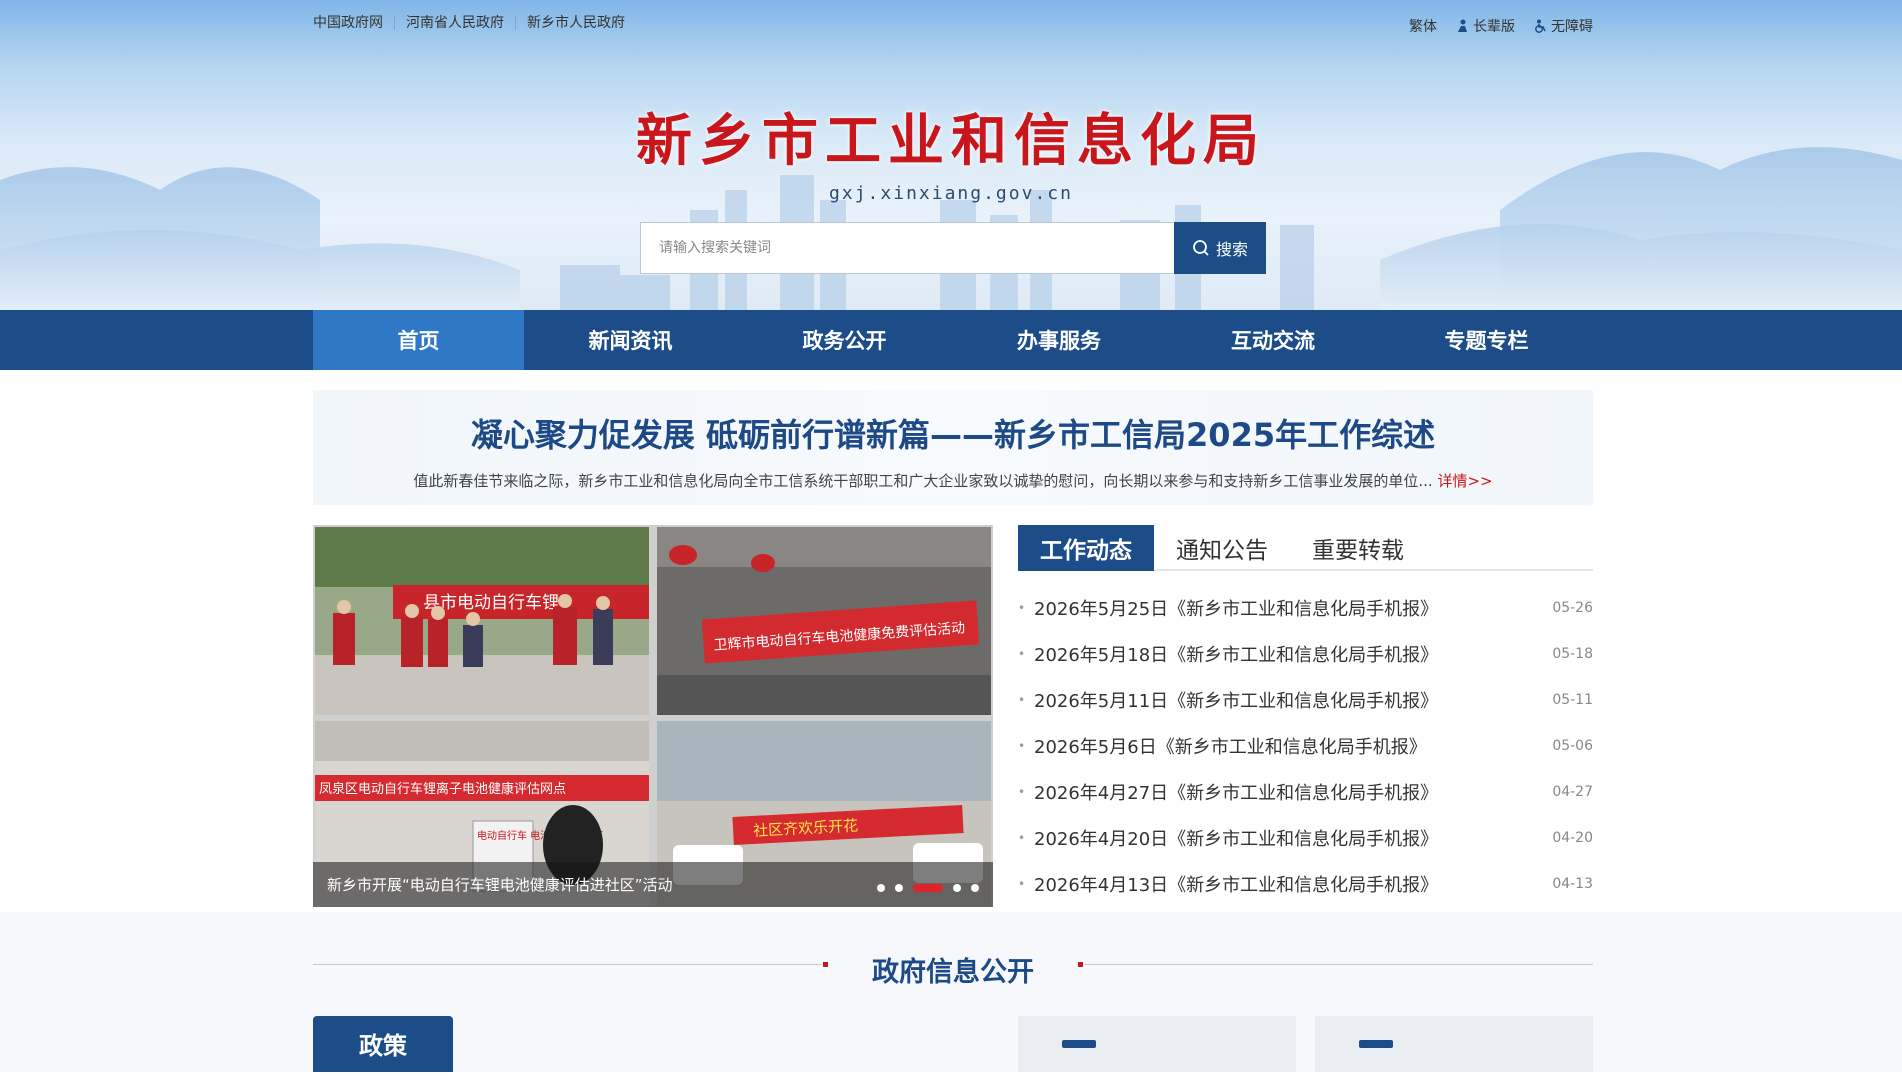  Describe the element at coordinates (1572, 746) in the screenshot. I see `news-date: 05-06` at that location.